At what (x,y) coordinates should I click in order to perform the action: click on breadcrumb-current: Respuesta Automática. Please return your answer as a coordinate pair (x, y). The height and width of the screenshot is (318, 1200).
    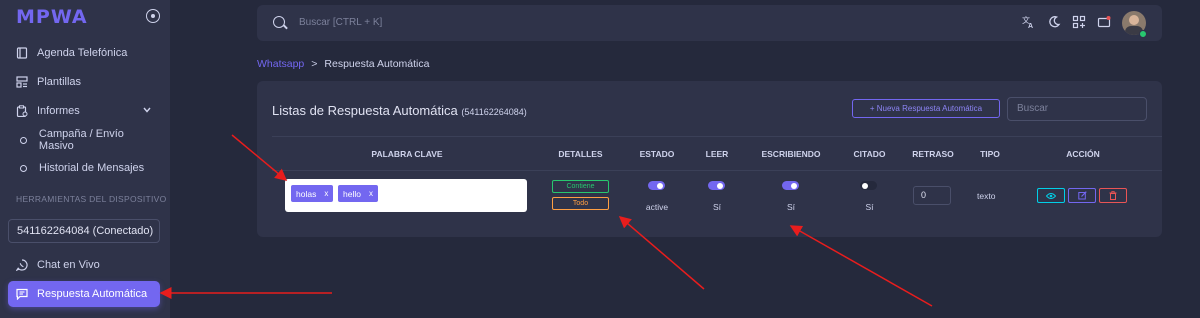
    Looking at the image, I should click on (377, 64).